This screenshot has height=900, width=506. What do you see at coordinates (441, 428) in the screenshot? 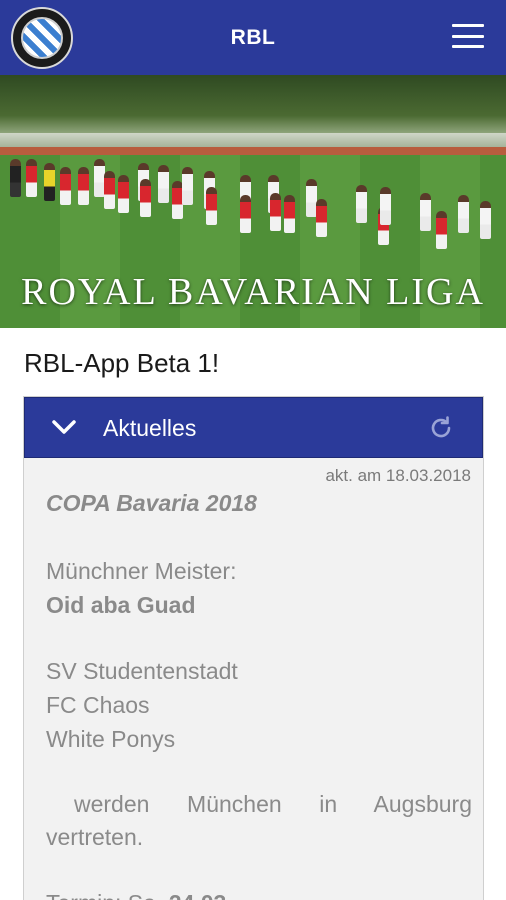
I see `refresh-icon` at bounding box center [441, 428].